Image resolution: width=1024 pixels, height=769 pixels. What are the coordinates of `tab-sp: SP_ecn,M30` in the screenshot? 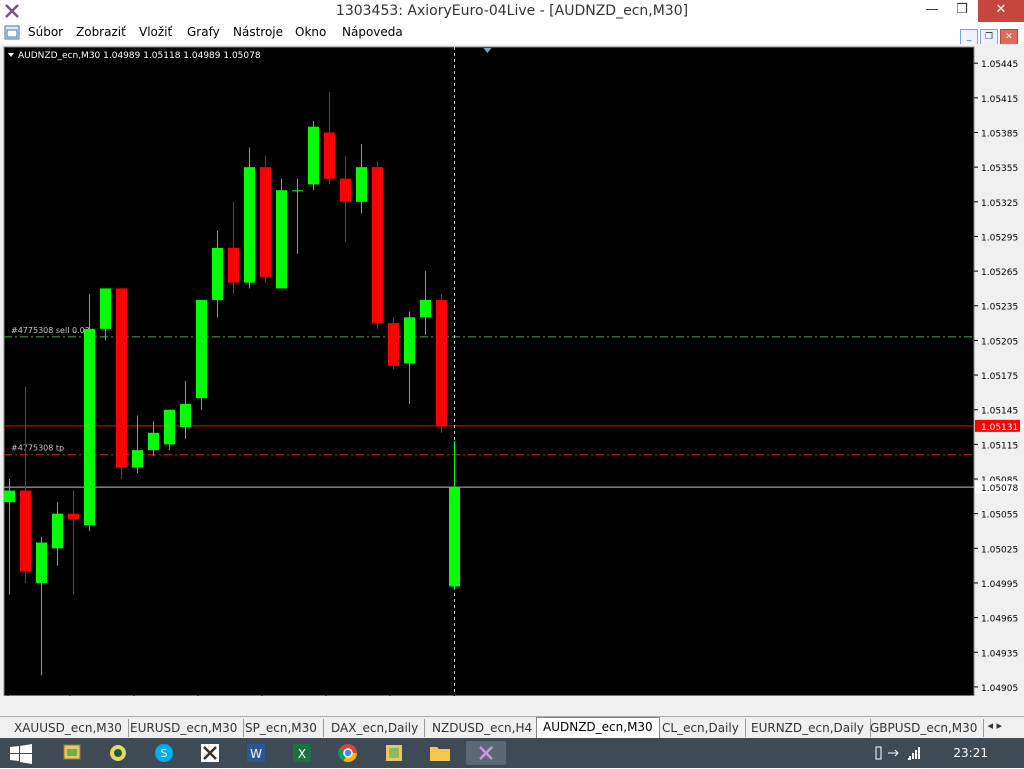 It's located at (281, 728).